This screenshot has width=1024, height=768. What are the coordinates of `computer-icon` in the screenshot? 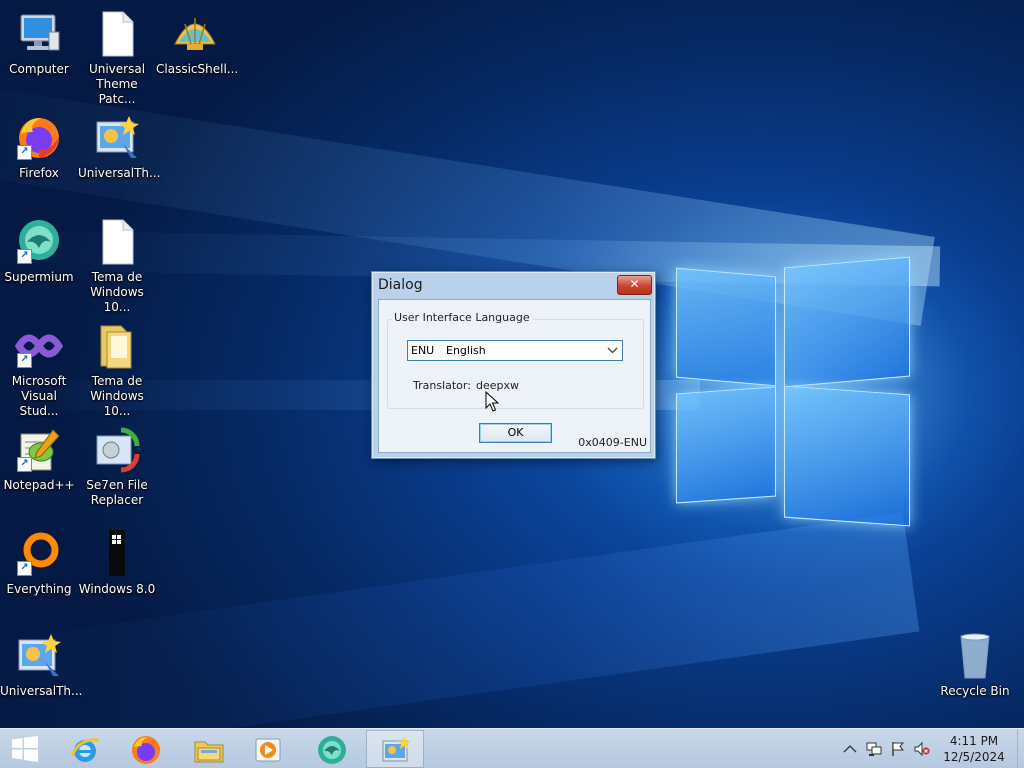 It's located at (39, 34).